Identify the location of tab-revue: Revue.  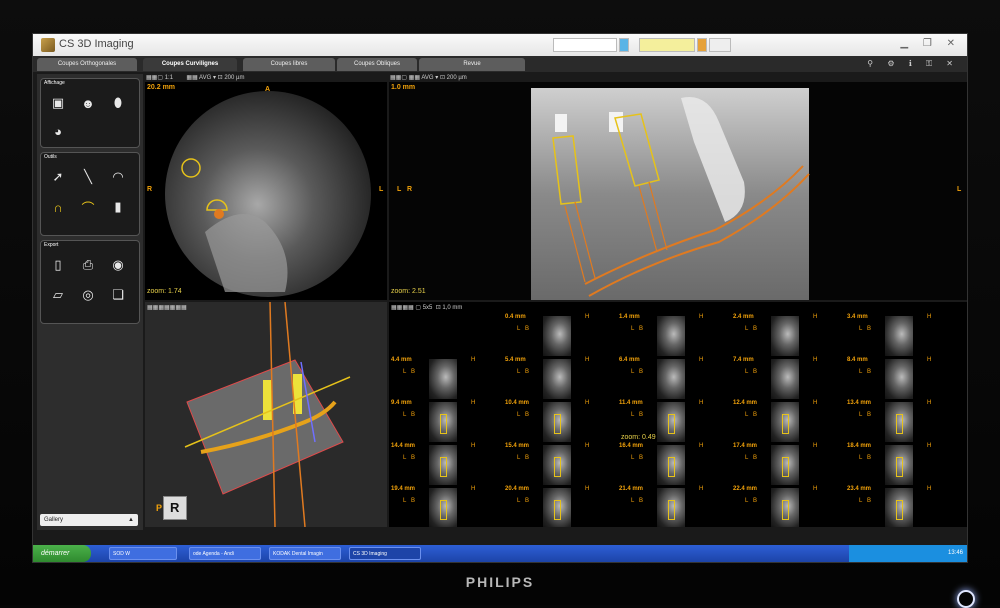
(472, 64).